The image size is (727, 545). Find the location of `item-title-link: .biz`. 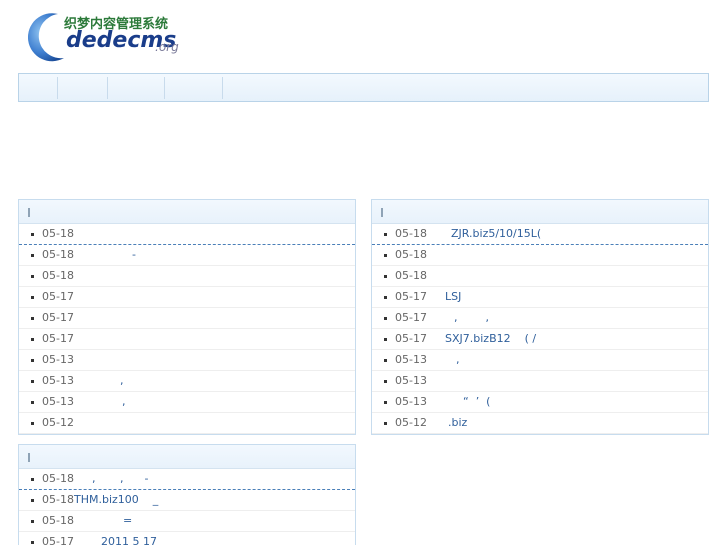

item-title-link: .biz is located at coordinates (457, 423).